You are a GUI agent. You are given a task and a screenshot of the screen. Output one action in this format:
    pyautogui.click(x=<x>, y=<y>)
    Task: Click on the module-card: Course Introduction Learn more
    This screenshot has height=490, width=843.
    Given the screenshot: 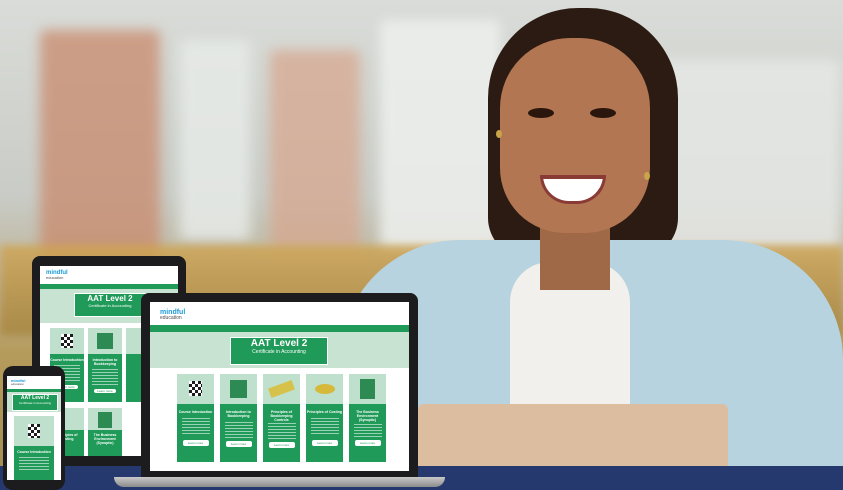 What is the action you would take?
    pyautogui.click(x=195, y=418)
    